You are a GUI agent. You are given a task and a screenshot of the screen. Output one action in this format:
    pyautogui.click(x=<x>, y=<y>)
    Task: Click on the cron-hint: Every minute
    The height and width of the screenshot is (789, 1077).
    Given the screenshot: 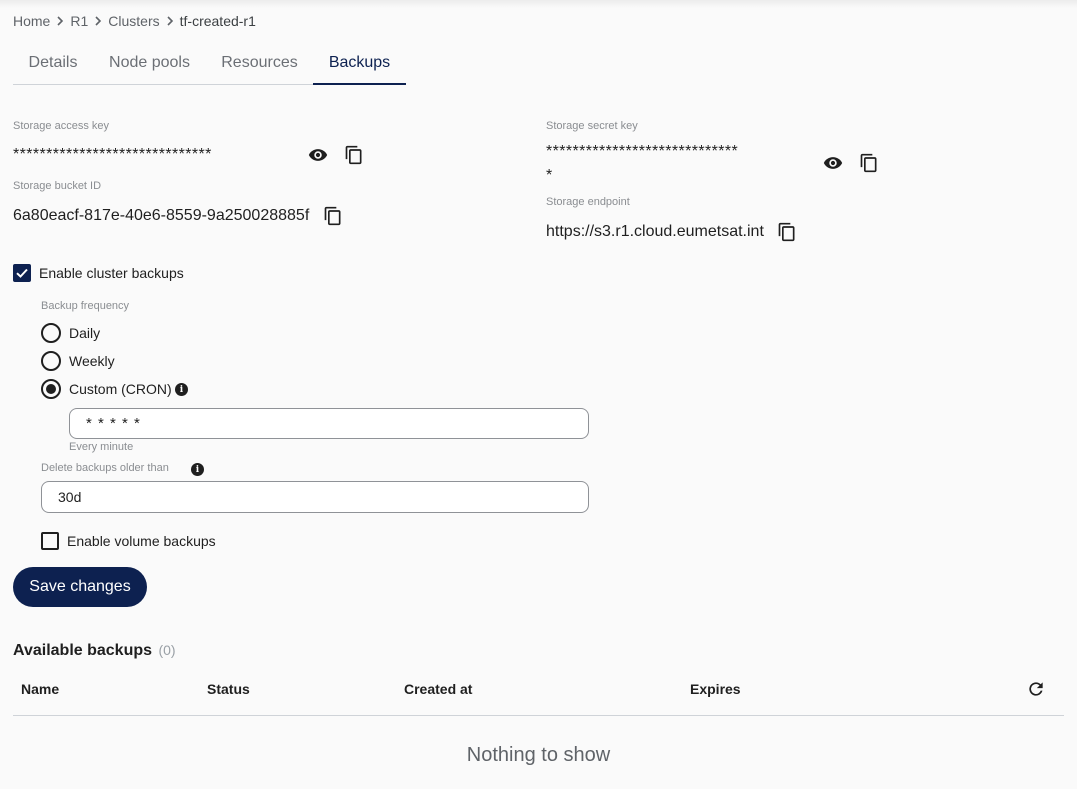 What is the action you would take?
    pyautogui.click(x=101, y=447)
    